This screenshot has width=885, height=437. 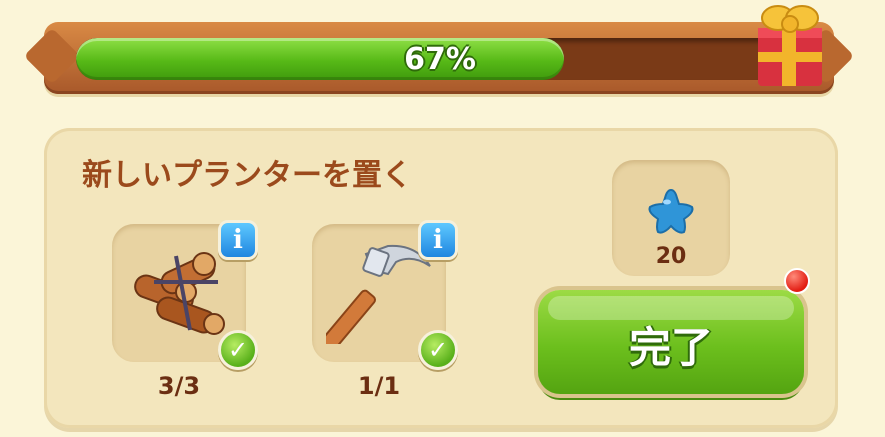 I want to click on gift-box-icon, so click(x=790, y=45).